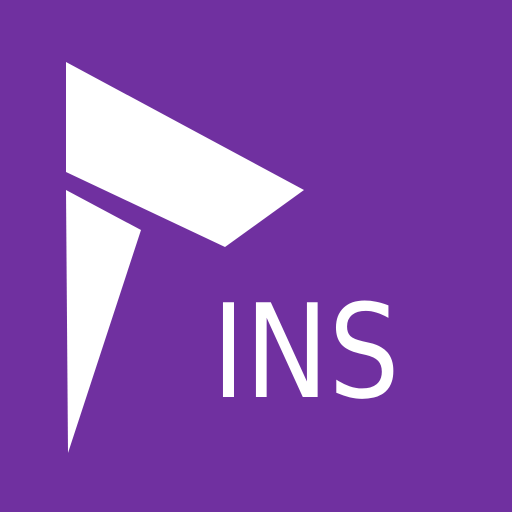  What do you see at coordinates (103, 321) in the screenshot?
I see `icon-lower-wing` at bounding box center [103, 321].